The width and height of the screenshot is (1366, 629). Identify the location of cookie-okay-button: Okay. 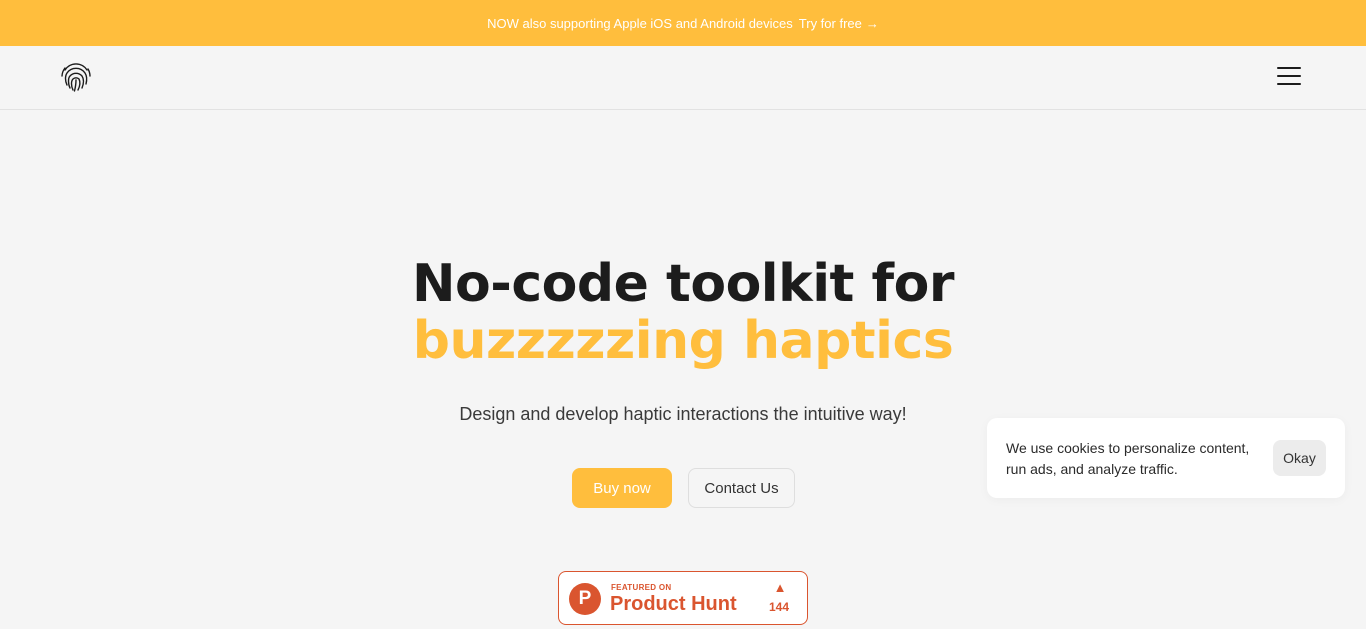
(1299, 458).